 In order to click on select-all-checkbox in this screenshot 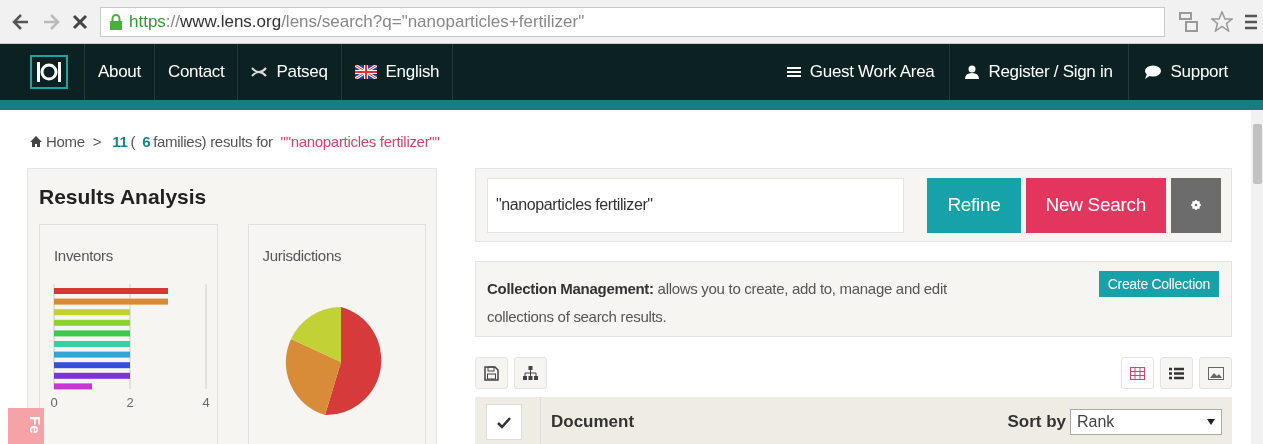, I will do `click(504, 422)`.